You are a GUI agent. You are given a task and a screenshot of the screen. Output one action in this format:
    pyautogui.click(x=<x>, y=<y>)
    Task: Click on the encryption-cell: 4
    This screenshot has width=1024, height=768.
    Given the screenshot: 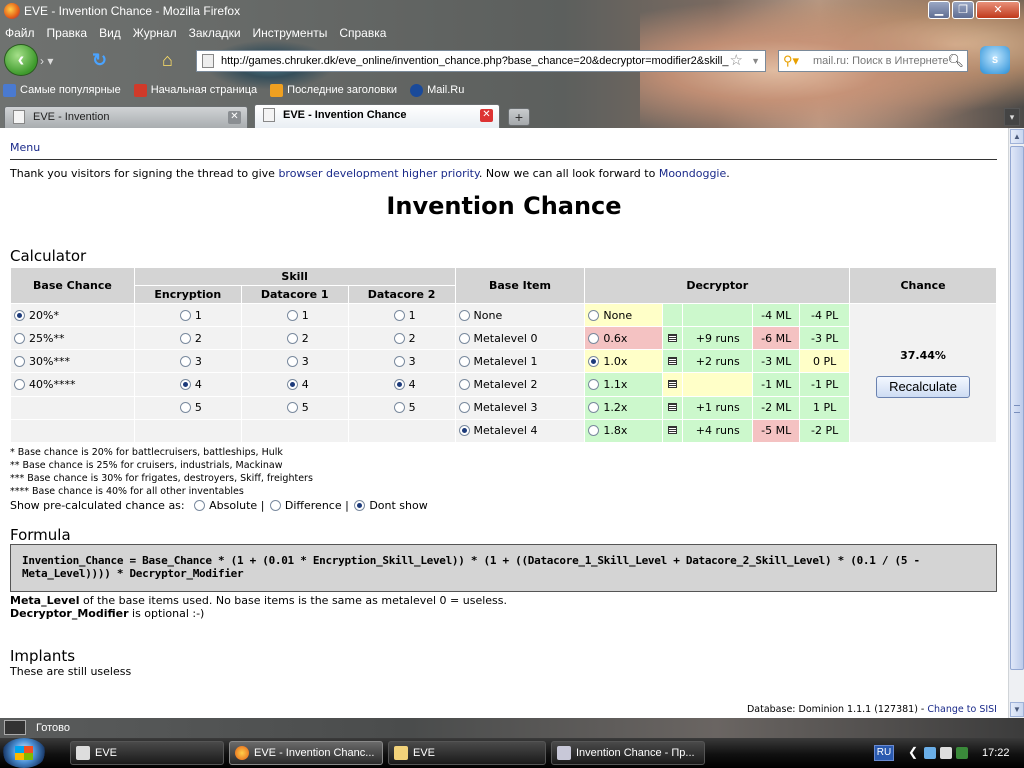 What is the action you would take?
    pyautogui.click(x=187, y=384)
    